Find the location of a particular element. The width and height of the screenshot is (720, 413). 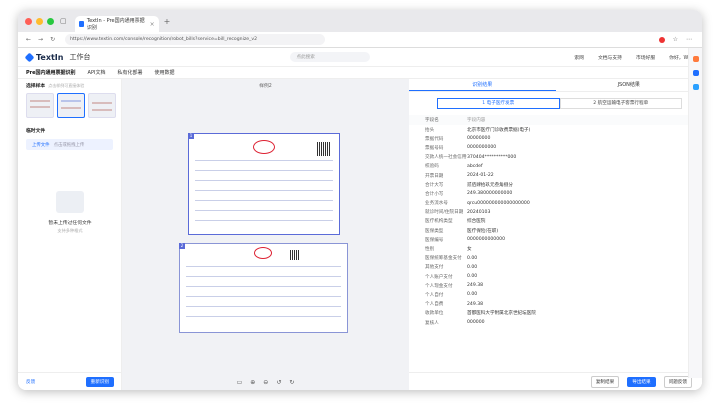

field-value: 北京市医疗门诊收费票据(电子) is located at coordinates (498, 130).